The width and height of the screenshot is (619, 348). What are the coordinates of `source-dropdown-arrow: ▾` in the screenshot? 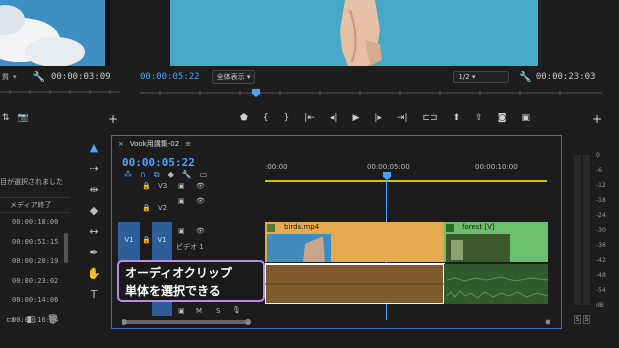 It's located at (15, 77).